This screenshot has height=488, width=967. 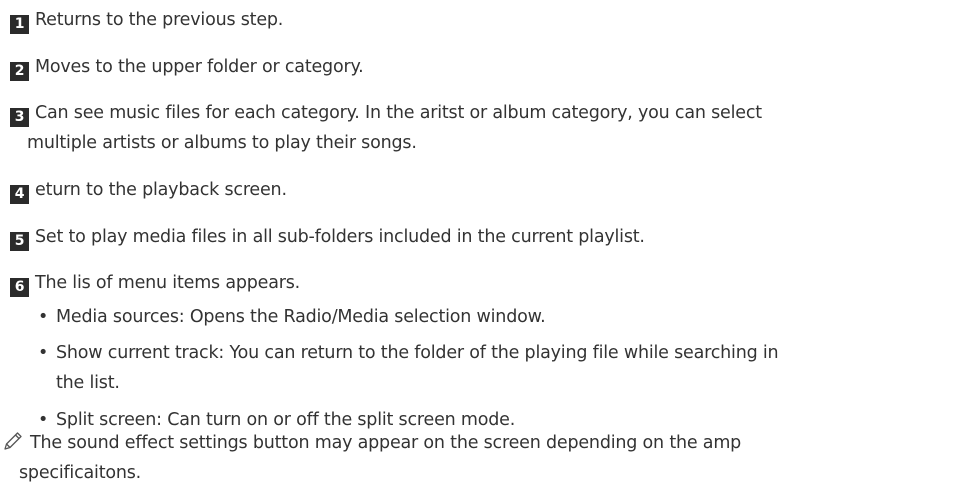 What do you see at coordinates (19, 117) in the screenshot?
I see `step-number-badge: 3` at bounding box center [19, 117].